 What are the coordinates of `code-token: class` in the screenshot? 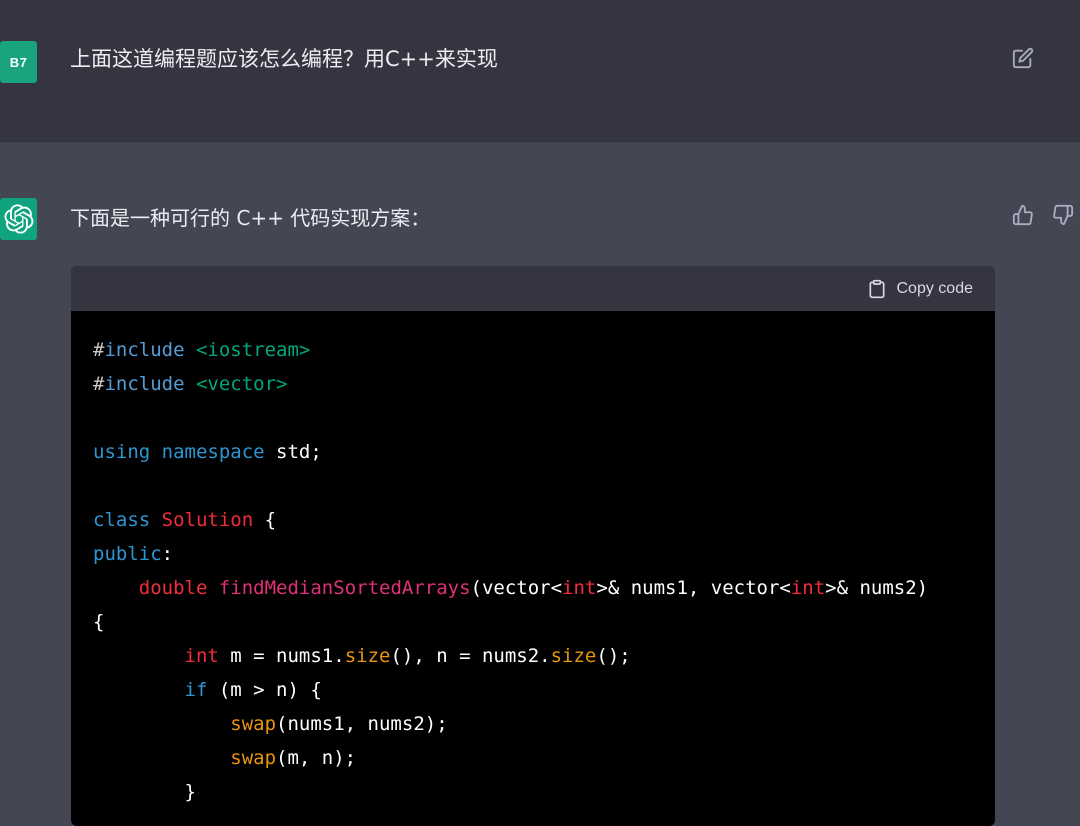 It's located at (122, 520).